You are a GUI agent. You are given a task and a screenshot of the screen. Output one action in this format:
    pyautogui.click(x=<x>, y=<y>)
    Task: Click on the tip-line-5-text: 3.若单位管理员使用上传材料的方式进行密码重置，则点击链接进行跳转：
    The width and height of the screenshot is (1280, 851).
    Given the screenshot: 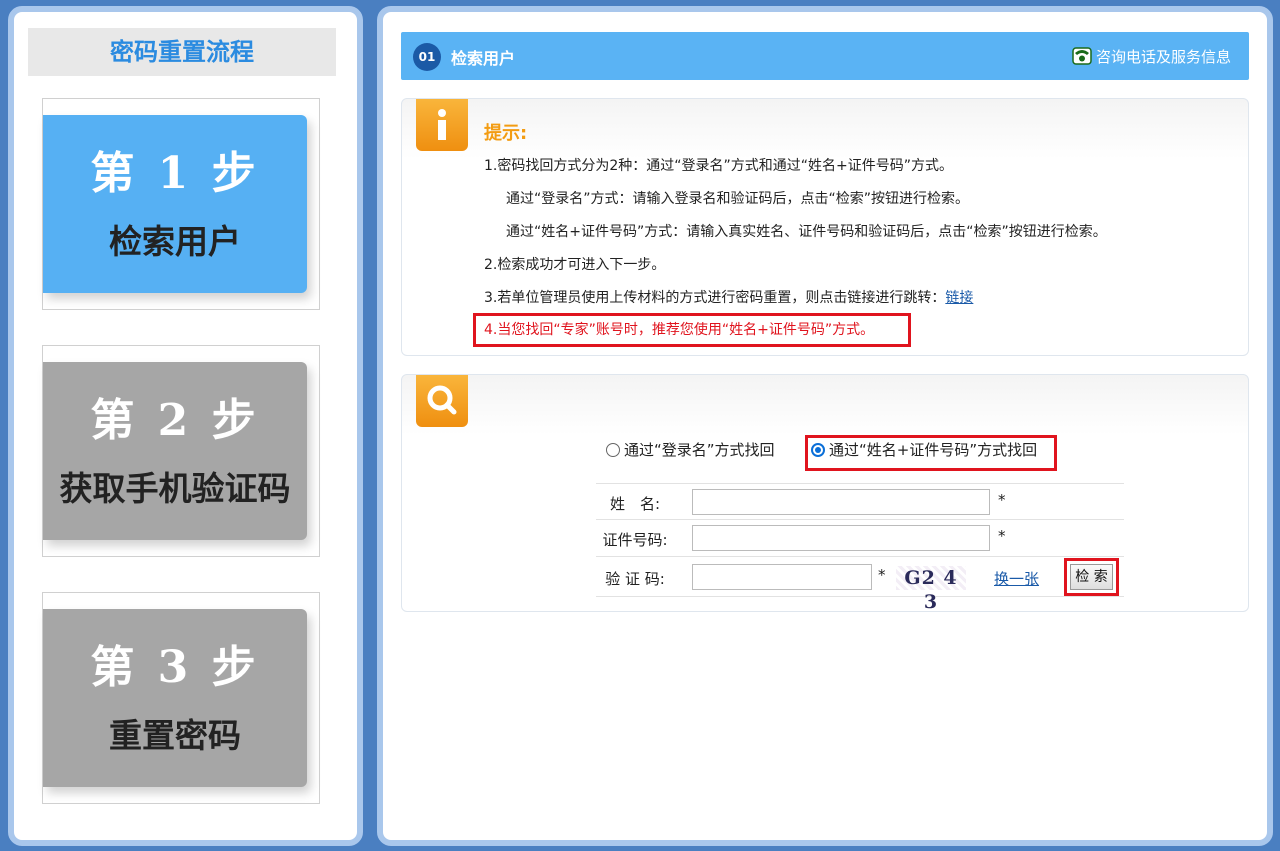 What is the action you would take?
    pyautogui.click(x=715, y=298)
    